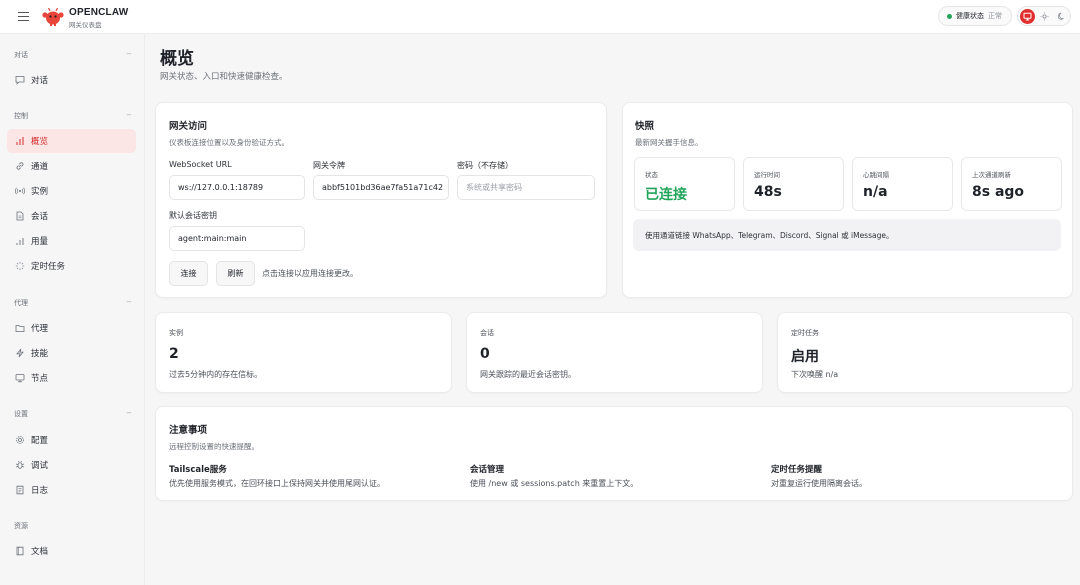 Image resolution: width=1080 pixels, height=585 pixels. I want to click on folder-icon, so click(19, 328).